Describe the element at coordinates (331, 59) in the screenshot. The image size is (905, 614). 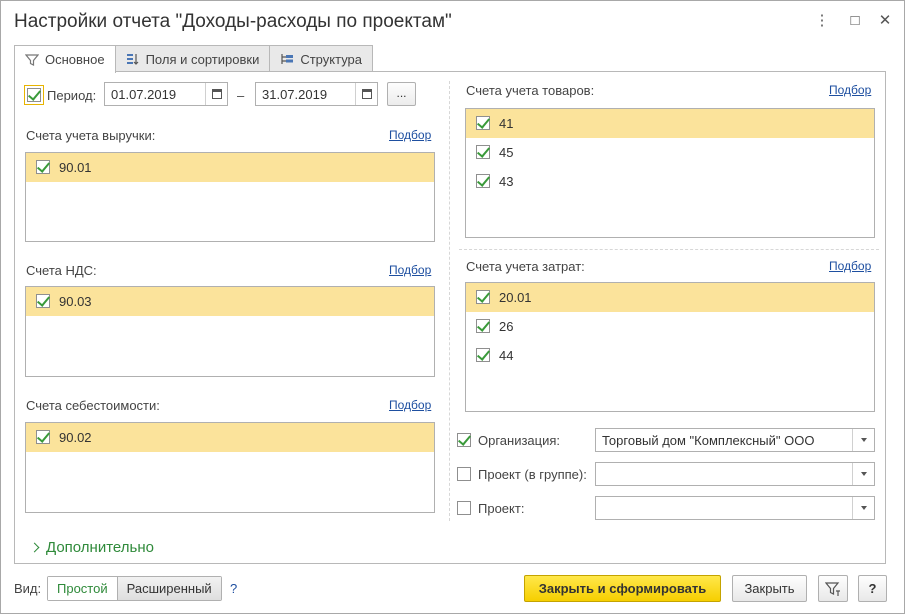
I see `tab-structure-label: Структура` at that location.